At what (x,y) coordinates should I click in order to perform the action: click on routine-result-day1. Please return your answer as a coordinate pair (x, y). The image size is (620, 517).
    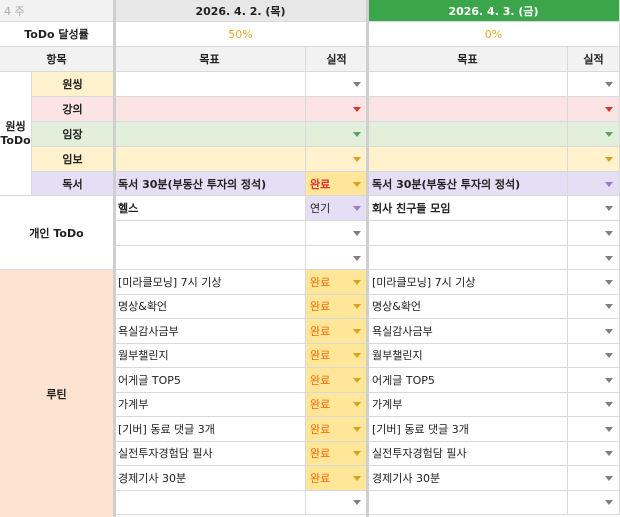
    Looking at the image, I should click on (337, 502).